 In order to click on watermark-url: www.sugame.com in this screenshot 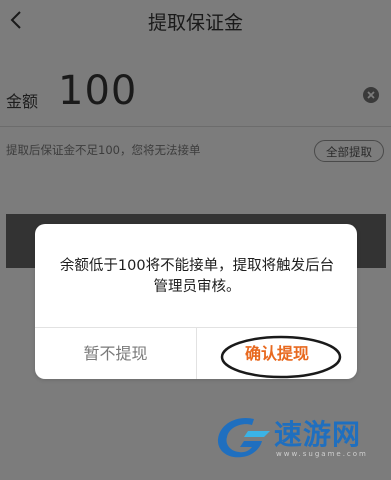, I will do `click(322, 454)`.